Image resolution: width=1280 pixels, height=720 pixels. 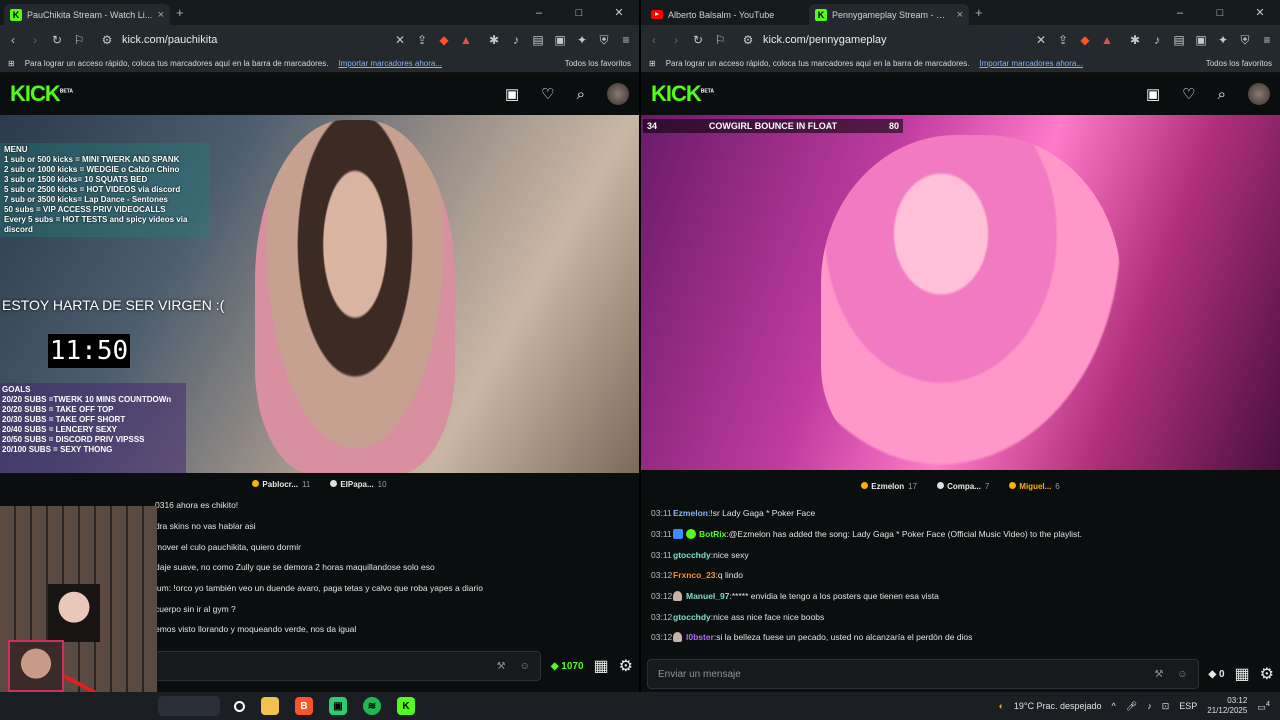 I want to click on top-viewer: Compa... 7, so click(x=963, y=486).